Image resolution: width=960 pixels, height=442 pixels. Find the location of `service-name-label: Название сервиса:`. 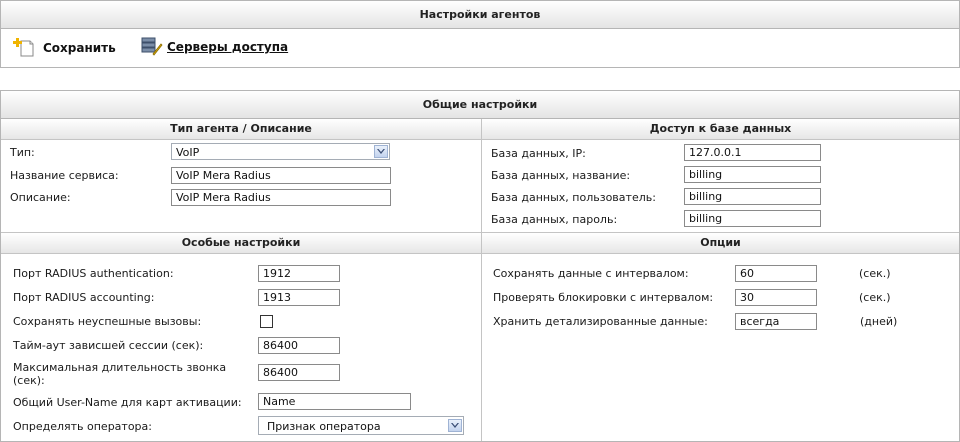

service-name-label: Название сервиса: is located at coordinates (64, 175).